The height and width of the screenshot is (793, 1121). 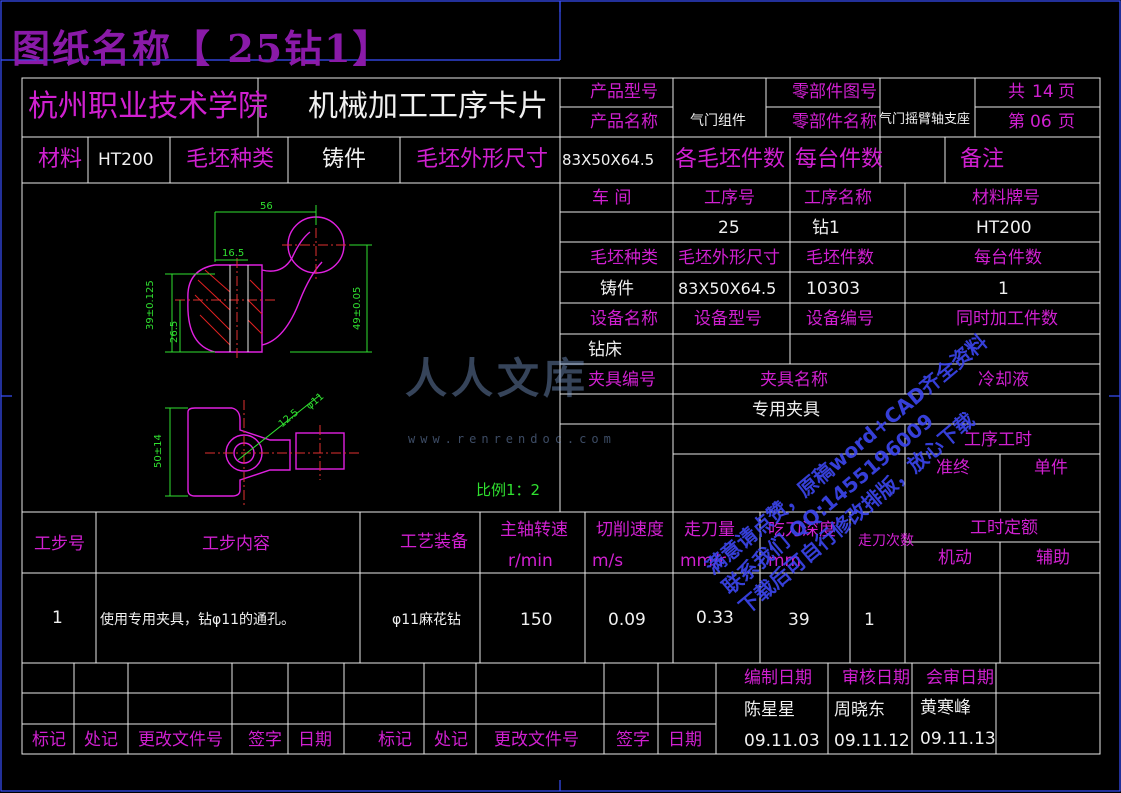 What do you see at coordinates (730, 159) in the screenshot?
I see `blanks-label: 各毛坯件数` at bounding box center [730, 159].